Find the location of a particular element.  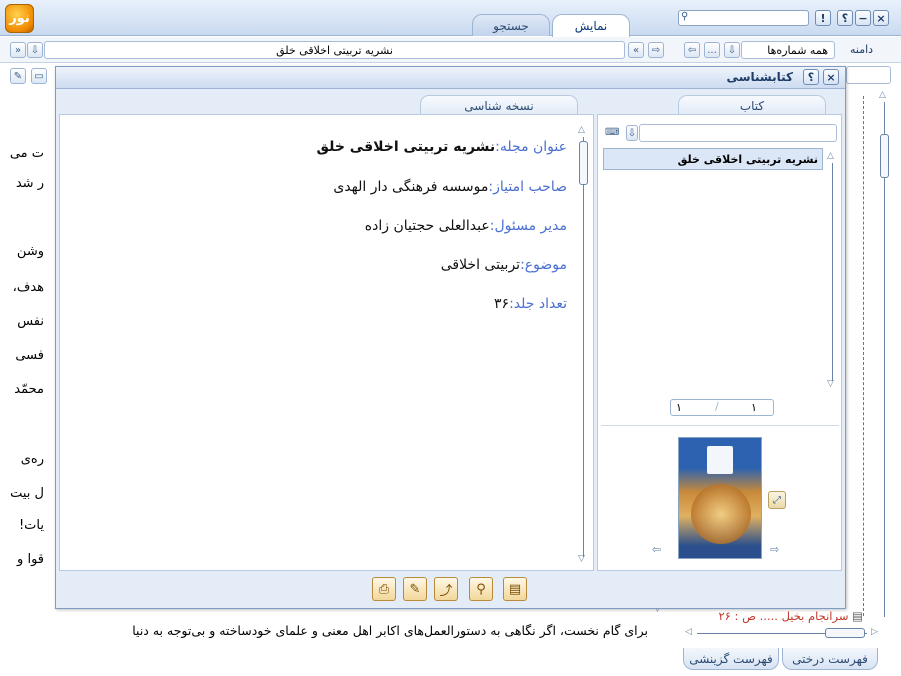

warning-icon: ! is located at coordinates (823, 18).